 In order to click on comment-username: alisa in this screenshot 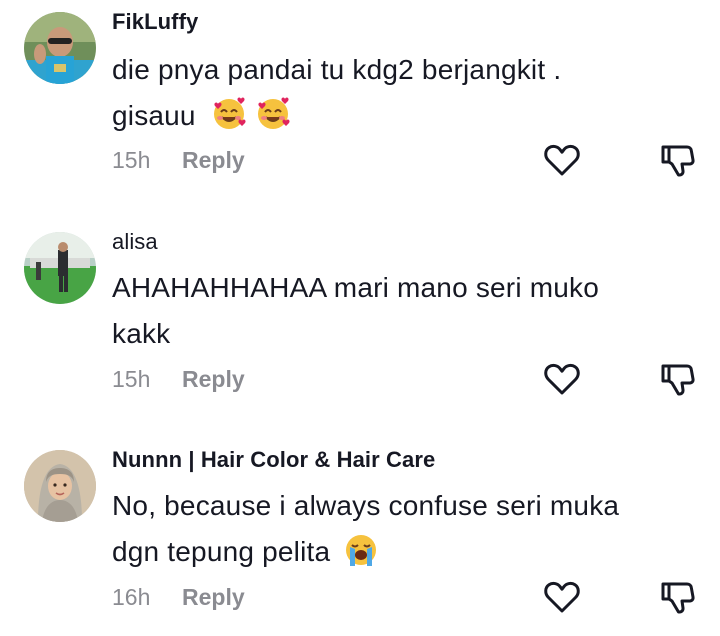, I will do `click(135, 242)`.